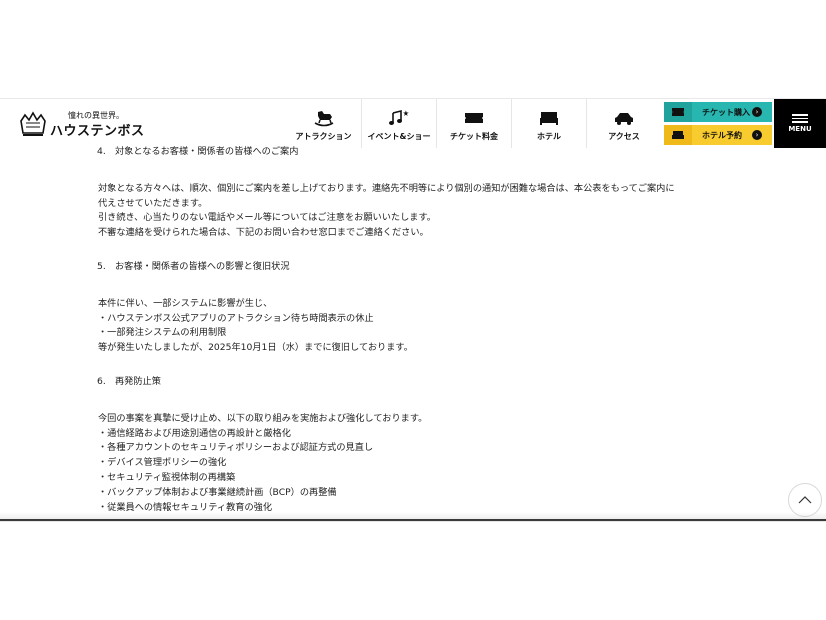 The width and height of the screenshot is (826, 620). Describe the element at coordinates (185, 303) in the screenshot. I see `paragraph-line: 本件に伴い、一部システムに影響が生じ、` at that location.